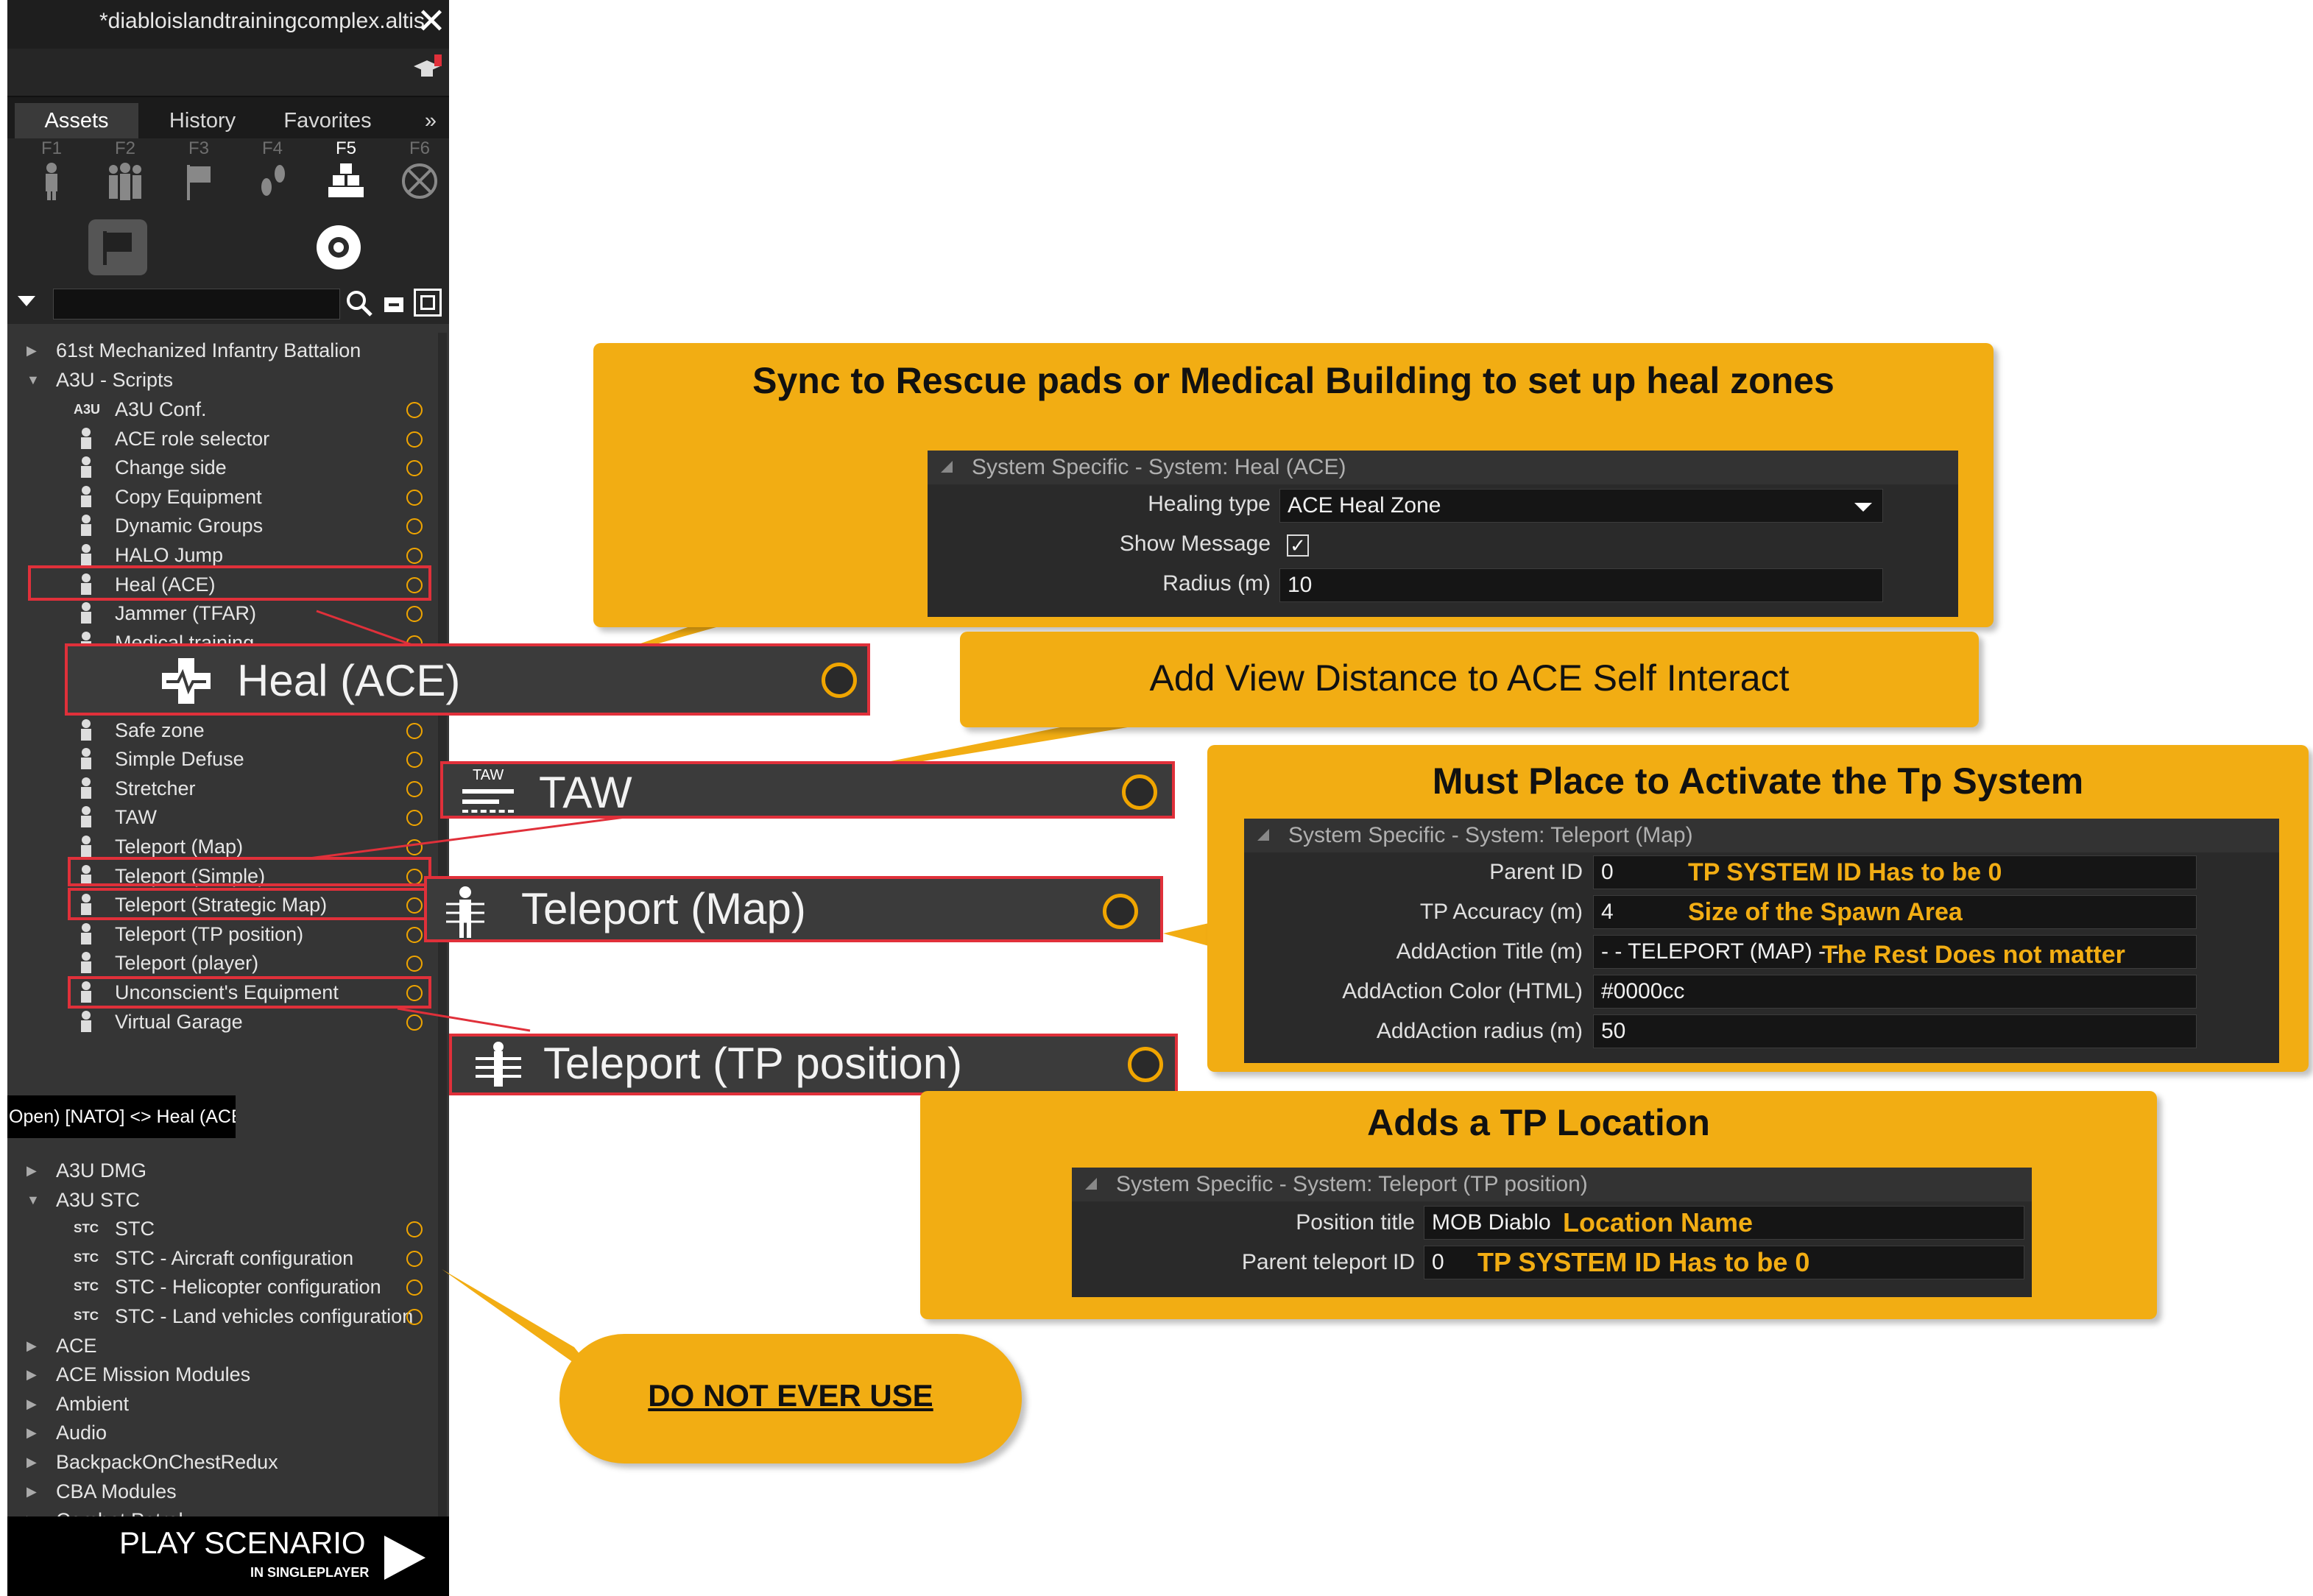 This screenshot has width=2313, height=1596. What do you see at coordinates (1863, 508) in the screenshot?
I see `chevron-down-icon` at bounding box center [1863, 508].